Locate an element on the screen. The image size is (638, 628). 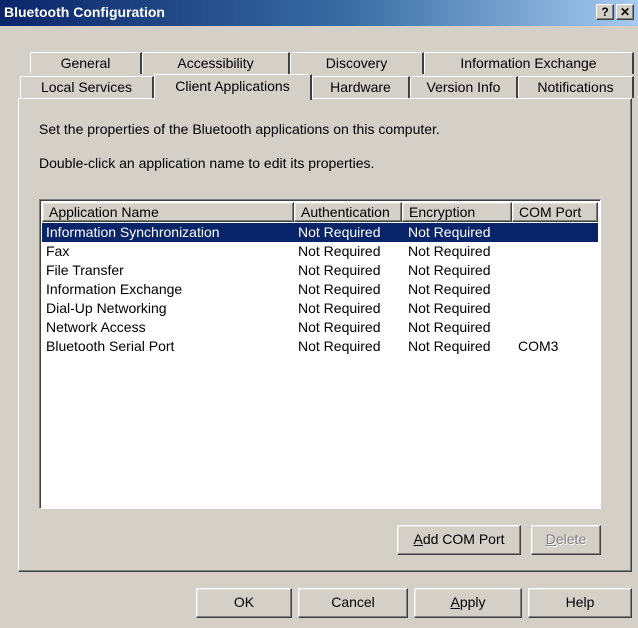
title-bar: Bluetooth Configuration ? ✕ is located at coordinates (319, 13).